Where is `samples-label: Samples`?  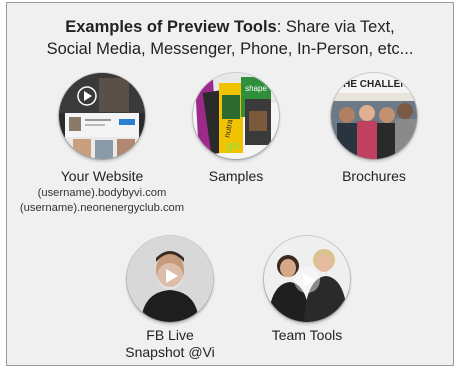 samples-label: Samples is located at coordinates (236, 176).